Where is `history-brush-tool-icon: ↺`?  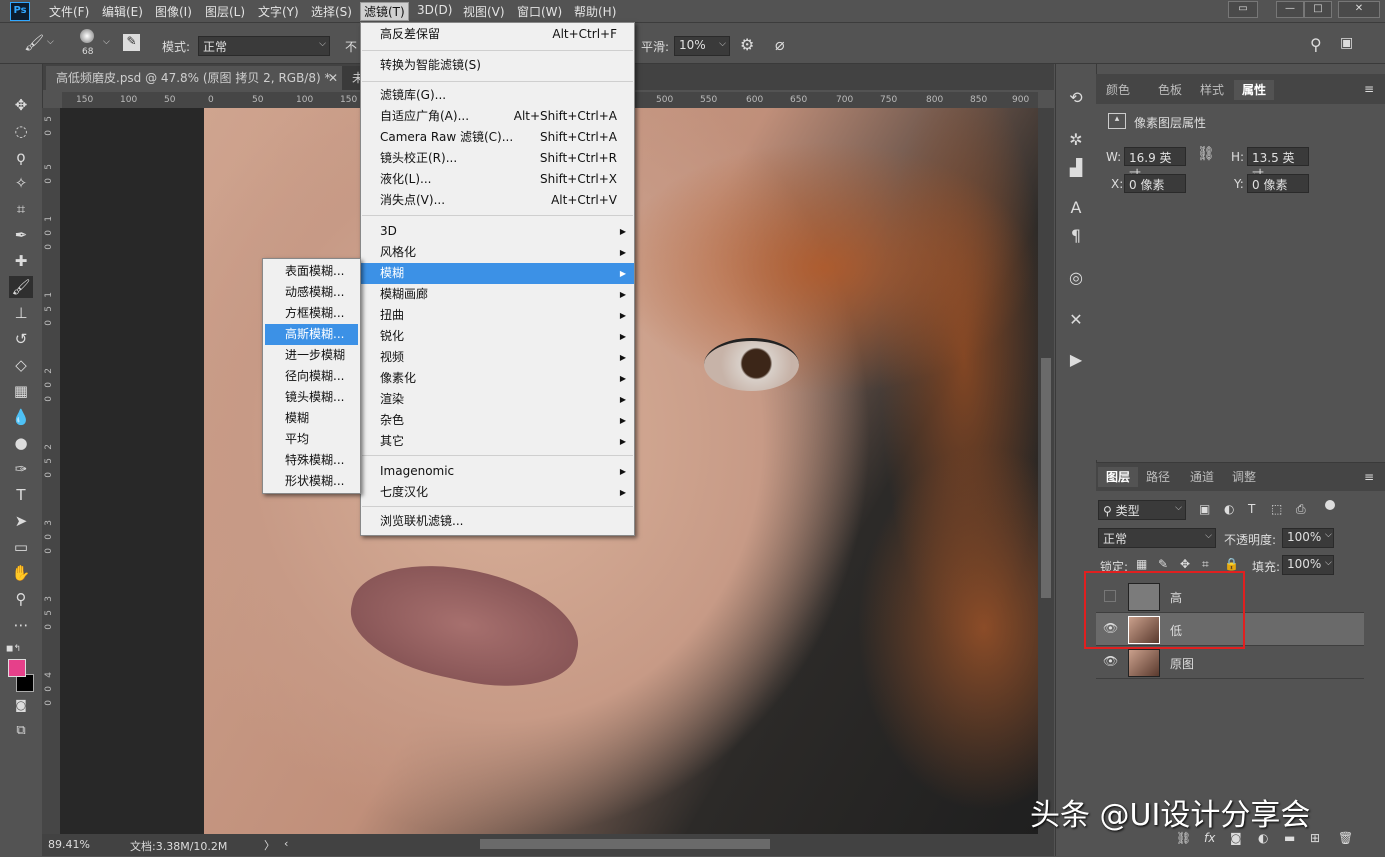
history-brush-tool-icon: ↺ is located at coordinates (21, 339).